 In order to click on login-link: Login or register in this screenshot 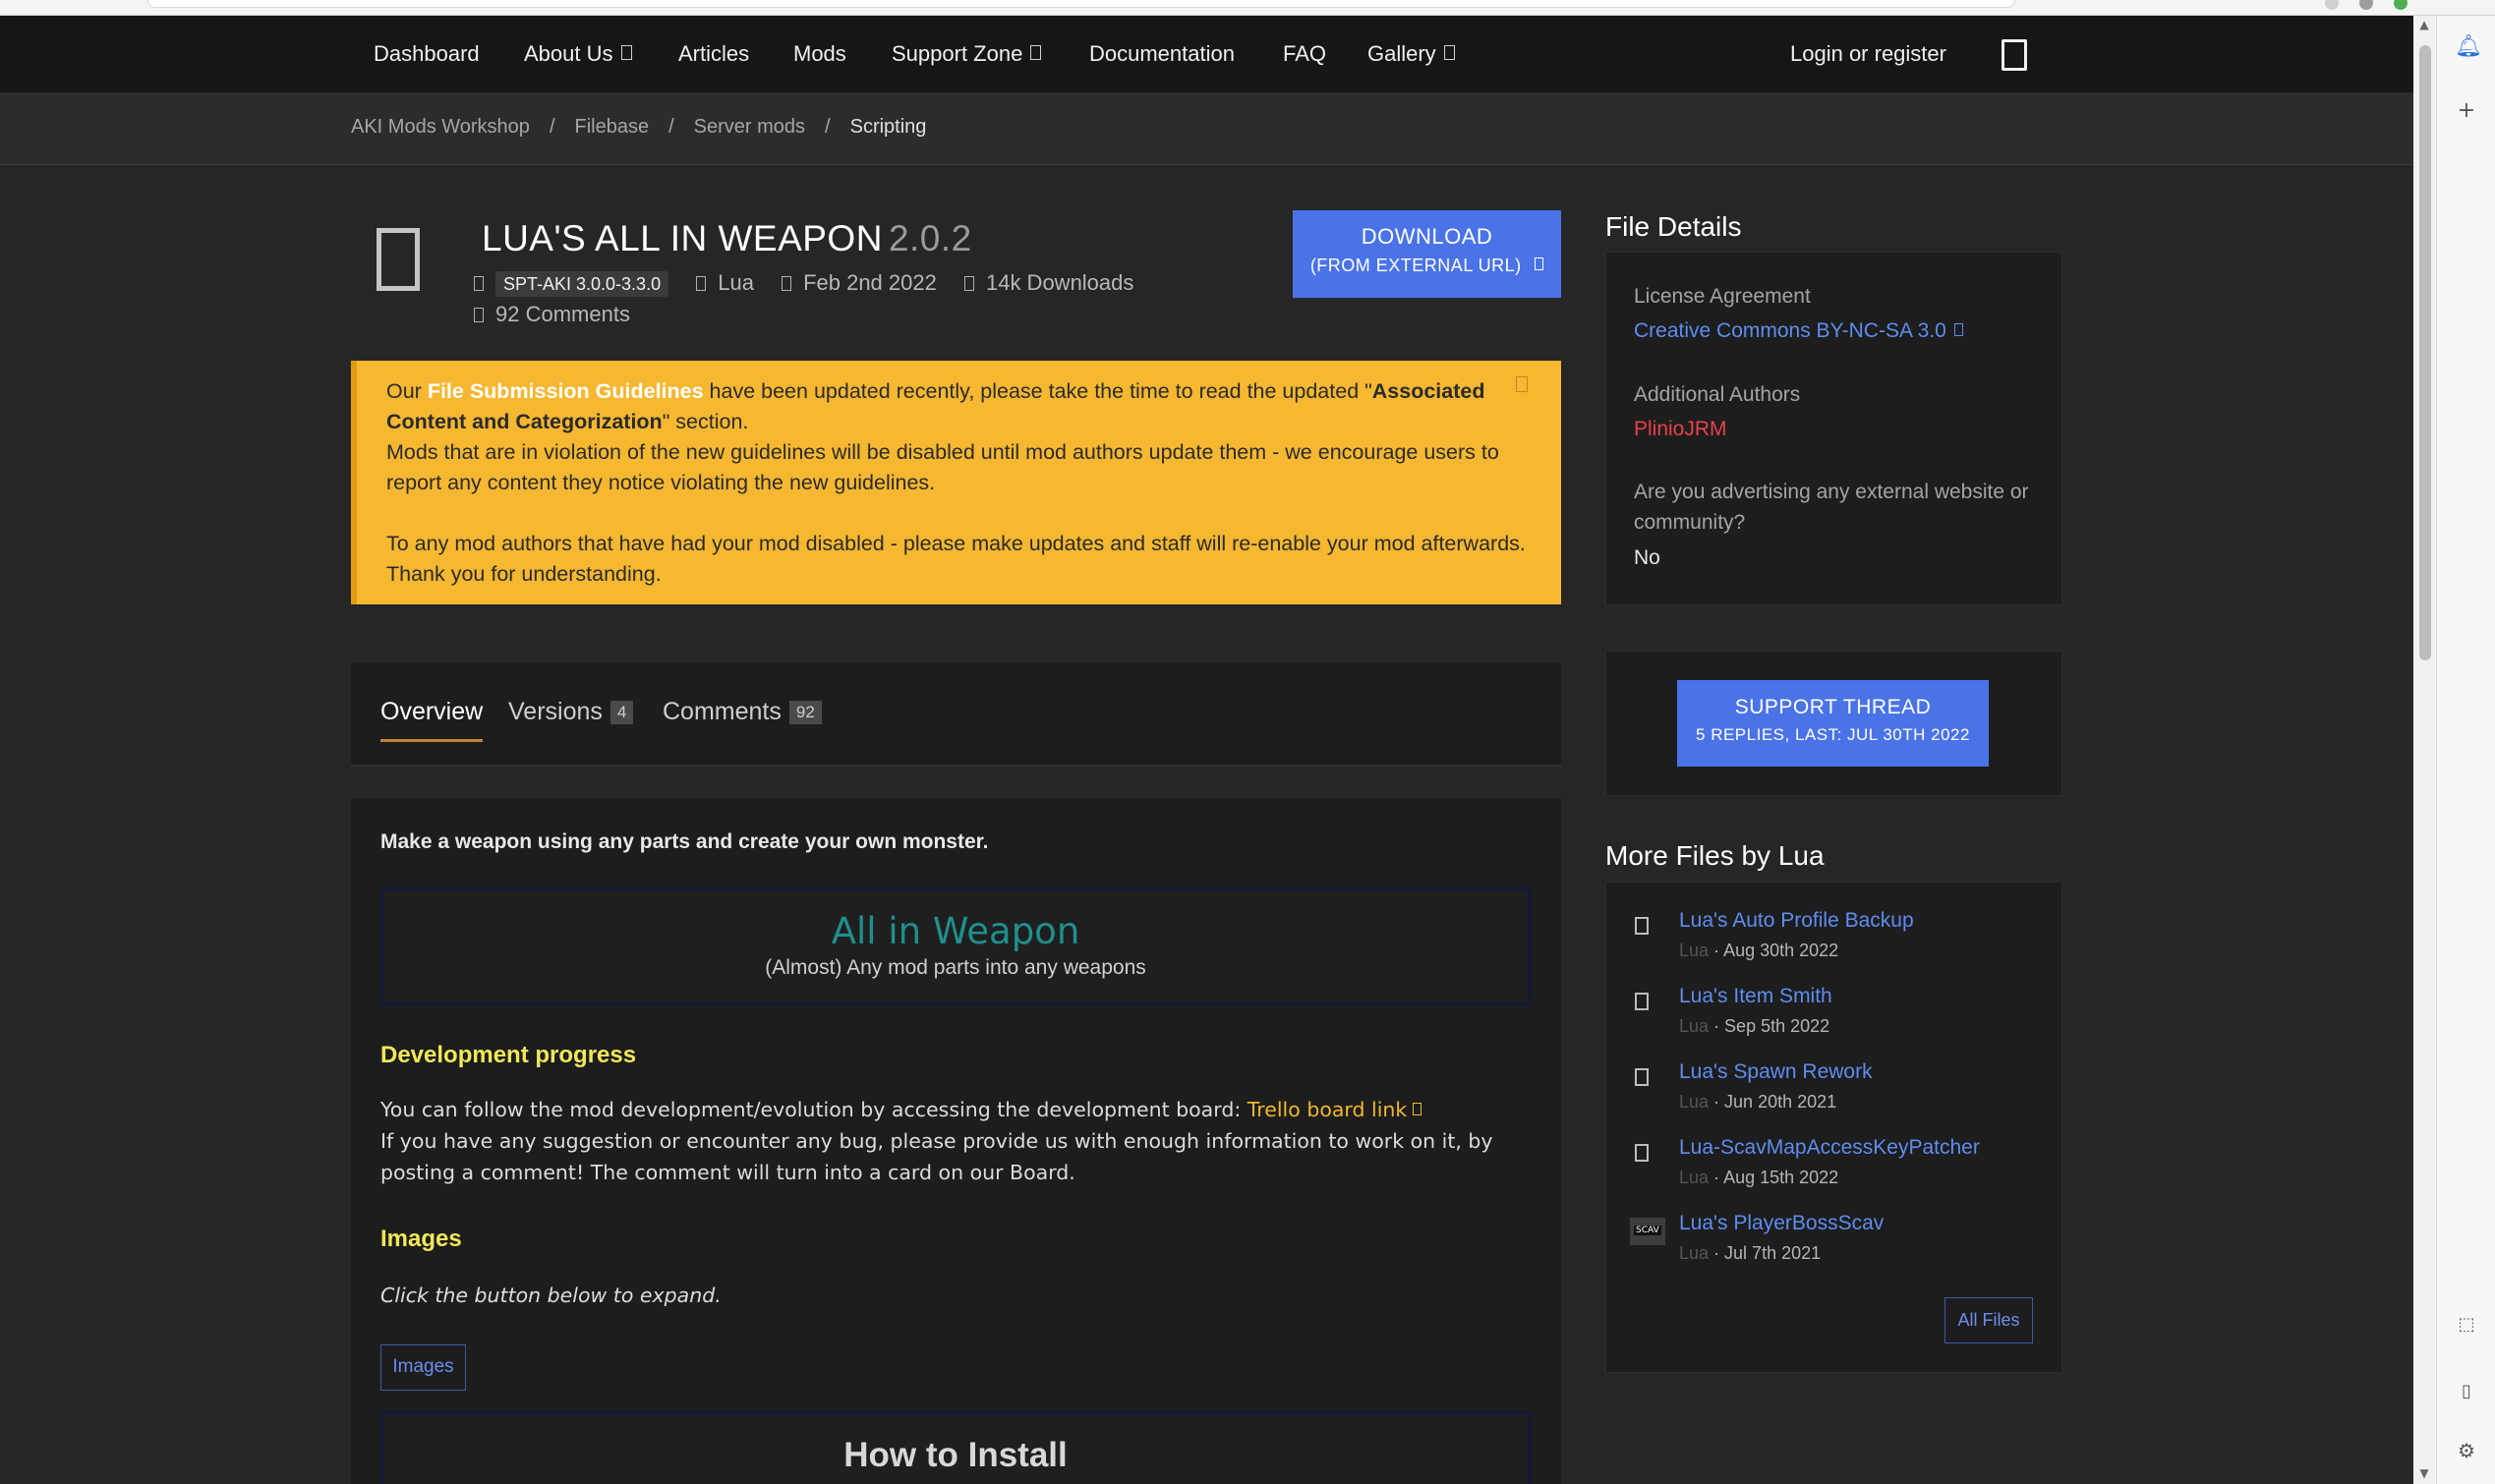, I will do `click(1868, 54)`.